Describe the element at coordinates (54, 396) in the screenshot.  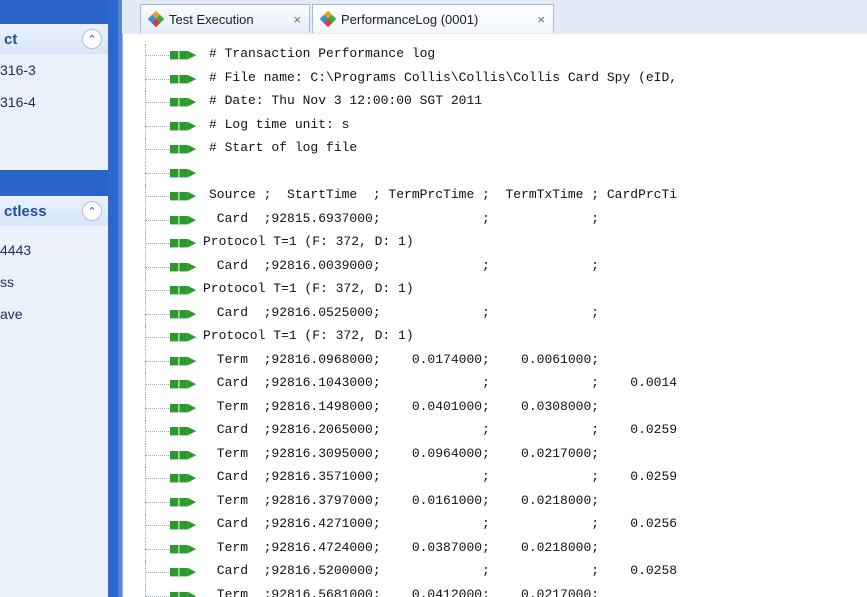
I see `sidebar-panel-2: ctless ⌃ 4443 ss ave` at that location.